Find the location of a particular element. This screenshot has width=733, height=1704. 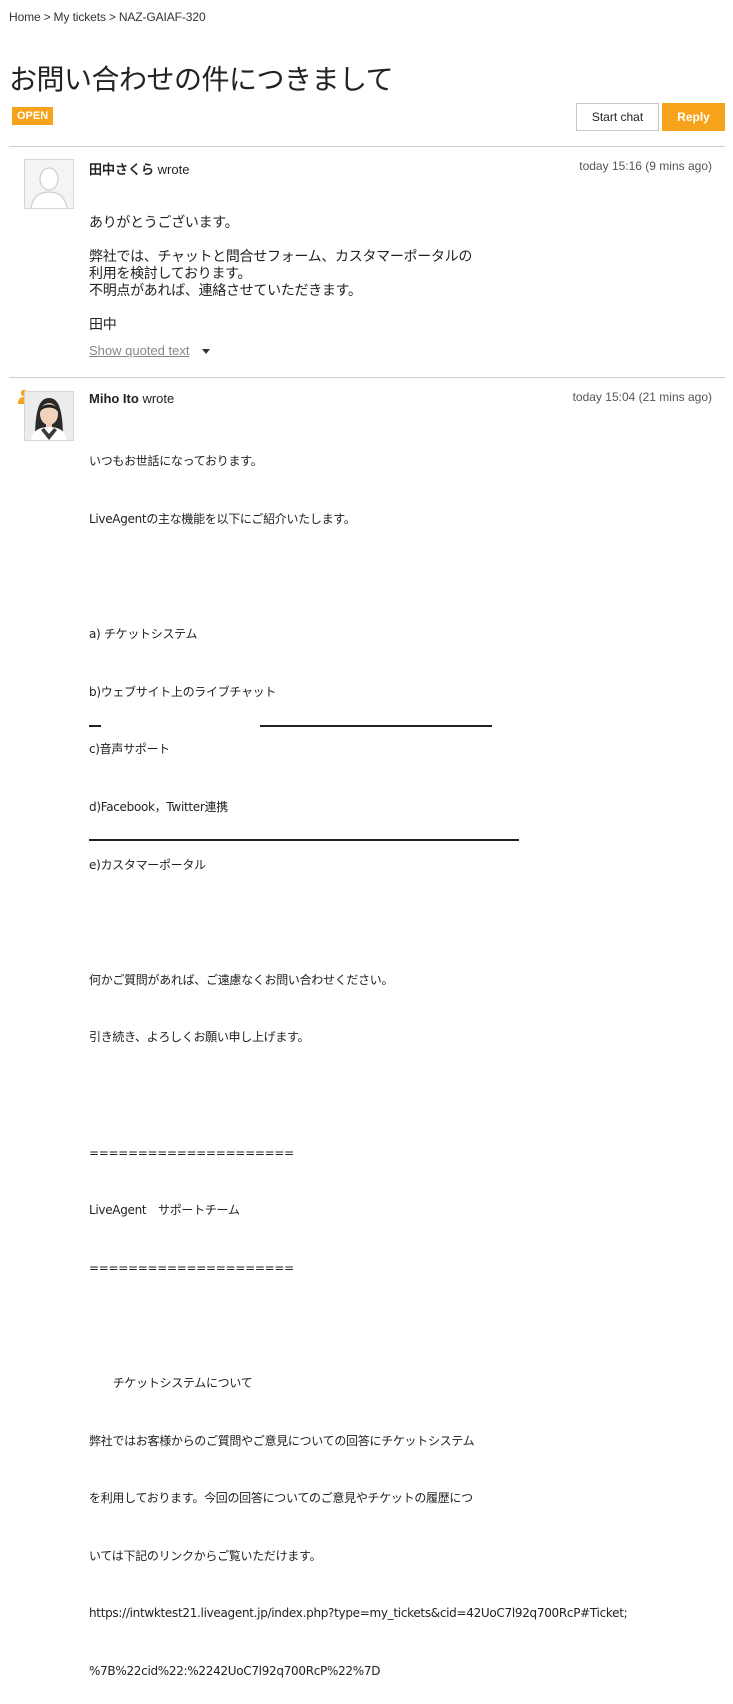

message-line: いては下記のリンクからご覧いただけます。 is located at coordinates (205, 1555).